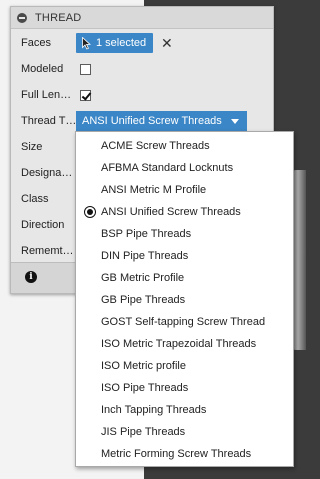  I want to click on dropdown-option: ACME Screw Threads, so click(184, 146).